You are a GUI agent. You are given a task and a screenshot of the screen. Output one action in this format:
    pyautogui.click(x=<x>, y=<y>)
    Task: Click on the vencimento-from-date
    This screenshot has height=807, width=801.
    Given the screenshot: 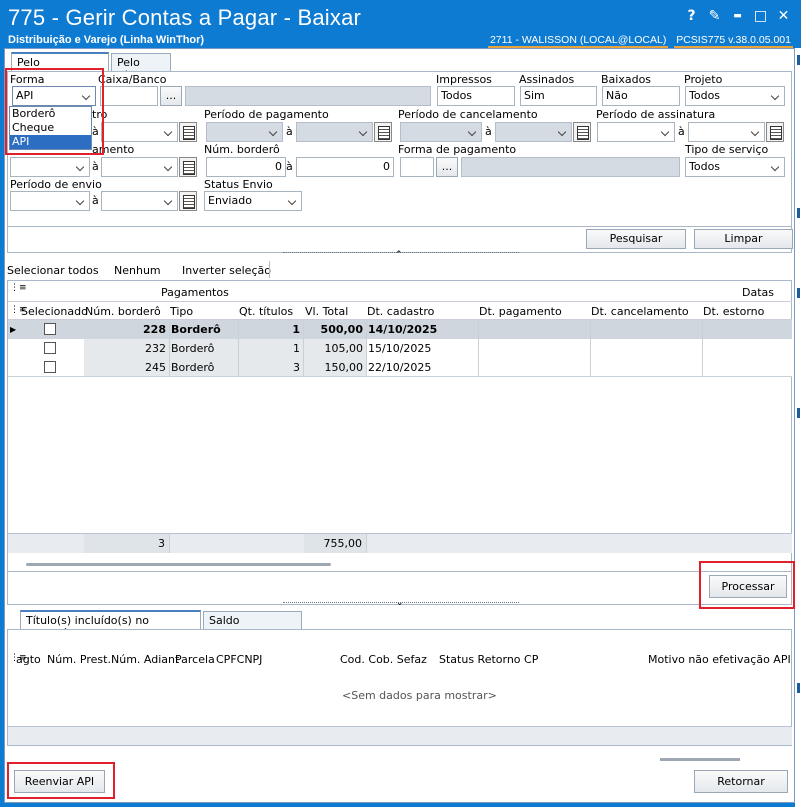 What is the action you would take?
    pyautogui.click(x=50, y=167)
    